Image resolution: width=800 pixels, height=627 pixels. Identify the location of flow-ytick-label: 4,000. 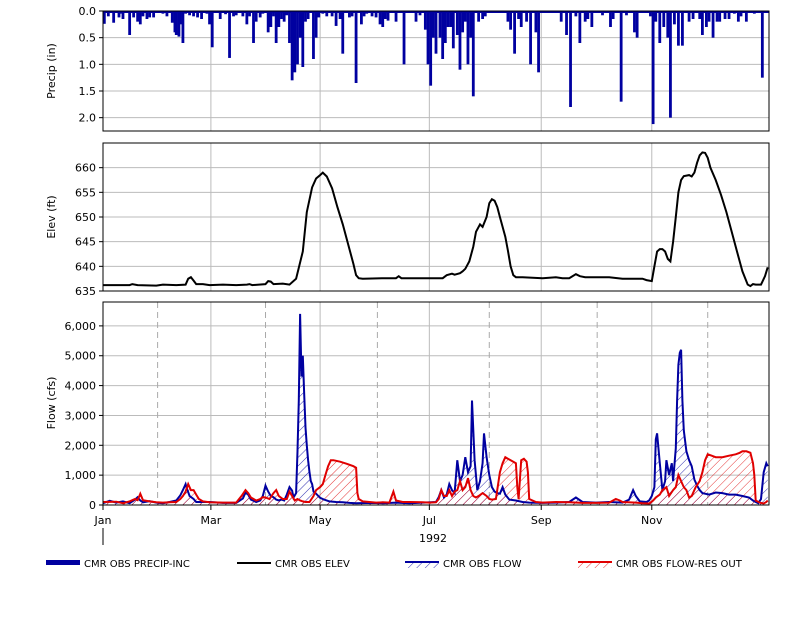
(81, 386).